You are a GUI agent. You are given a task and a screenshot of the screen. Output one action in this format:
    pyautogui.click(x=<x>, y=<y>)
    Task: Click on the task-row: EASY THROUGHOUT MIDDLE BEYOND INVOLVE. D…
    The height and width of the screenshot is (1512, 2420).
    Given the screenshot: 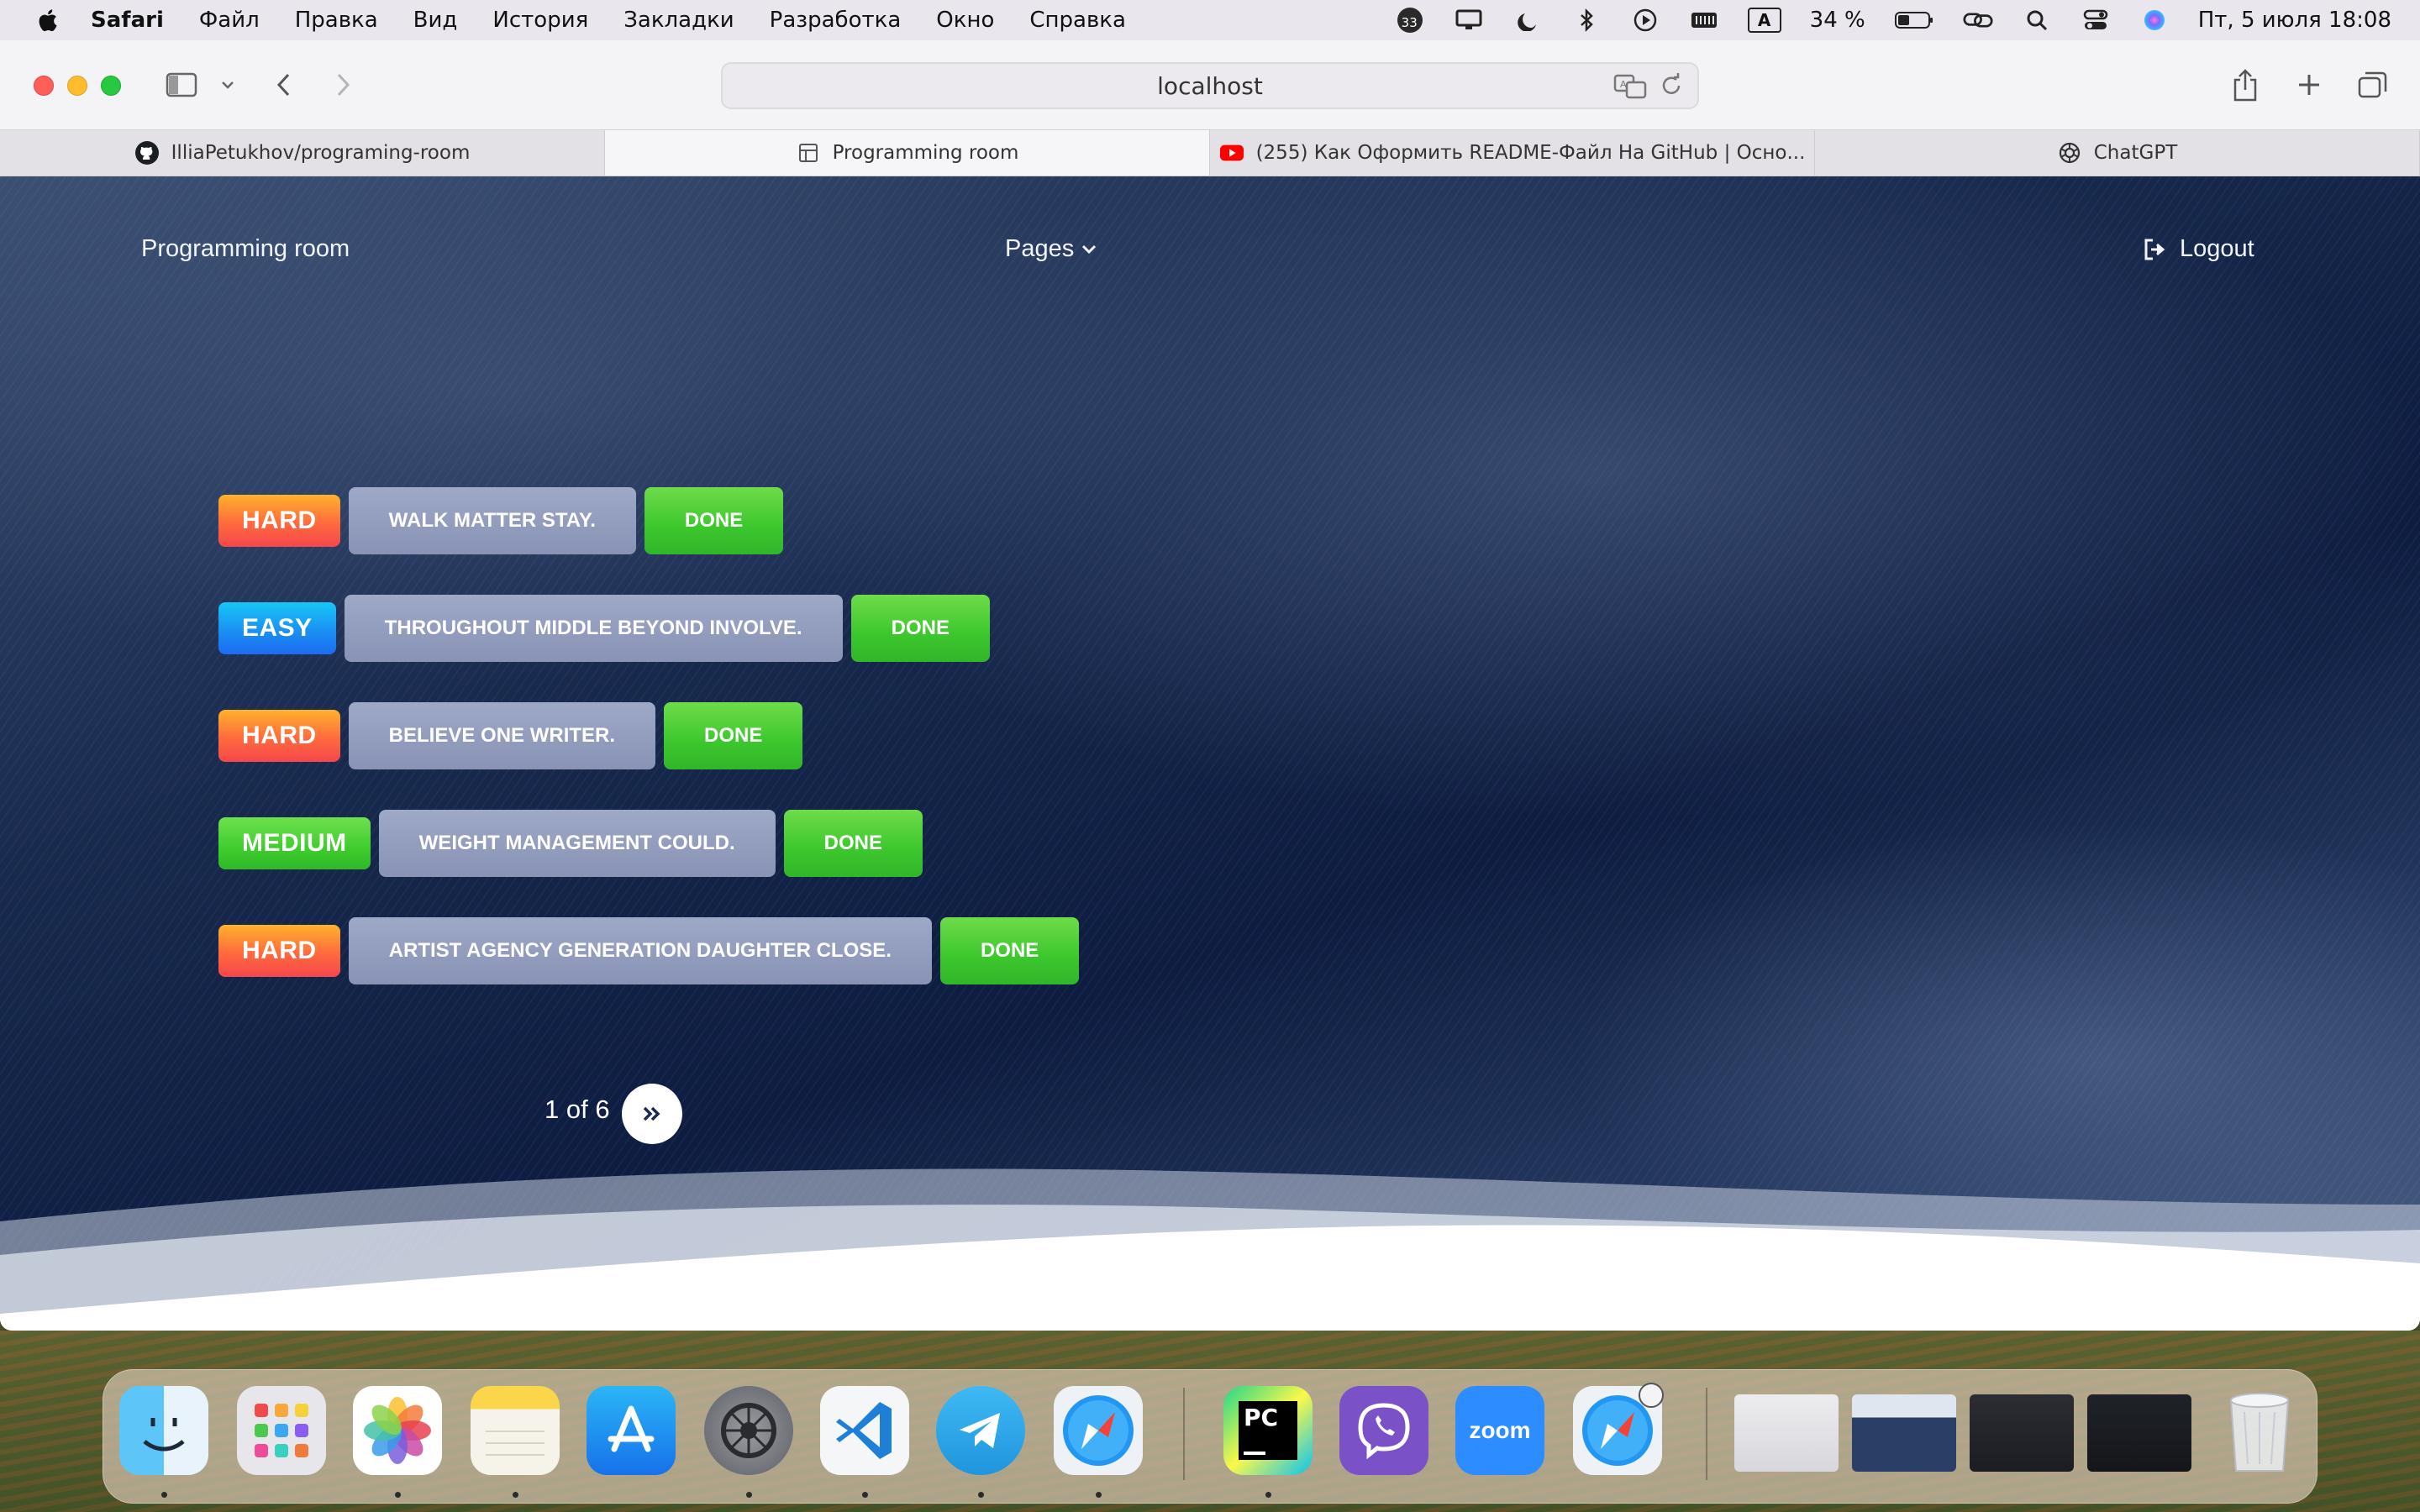 What is the action you would take?
    pyautogui.click(x=604, y=628)
    